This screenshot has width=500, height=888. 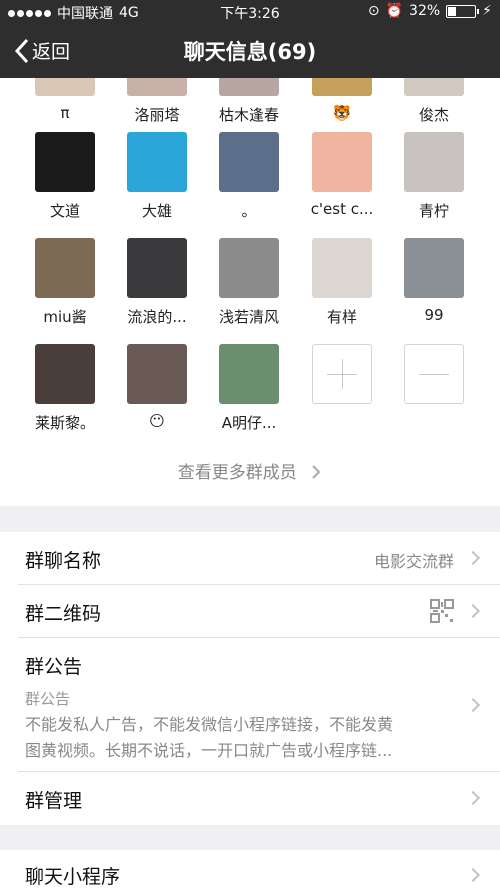 I want to click on view-more-members-link: 查看更多群成员, so click(x=250, y=470).